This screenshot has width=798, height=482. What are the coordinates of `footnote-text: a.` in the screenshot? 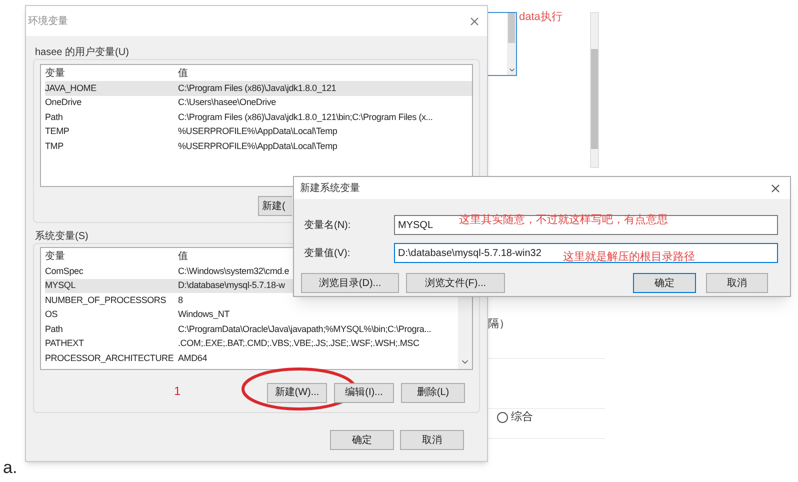 It's located at (10, 468).